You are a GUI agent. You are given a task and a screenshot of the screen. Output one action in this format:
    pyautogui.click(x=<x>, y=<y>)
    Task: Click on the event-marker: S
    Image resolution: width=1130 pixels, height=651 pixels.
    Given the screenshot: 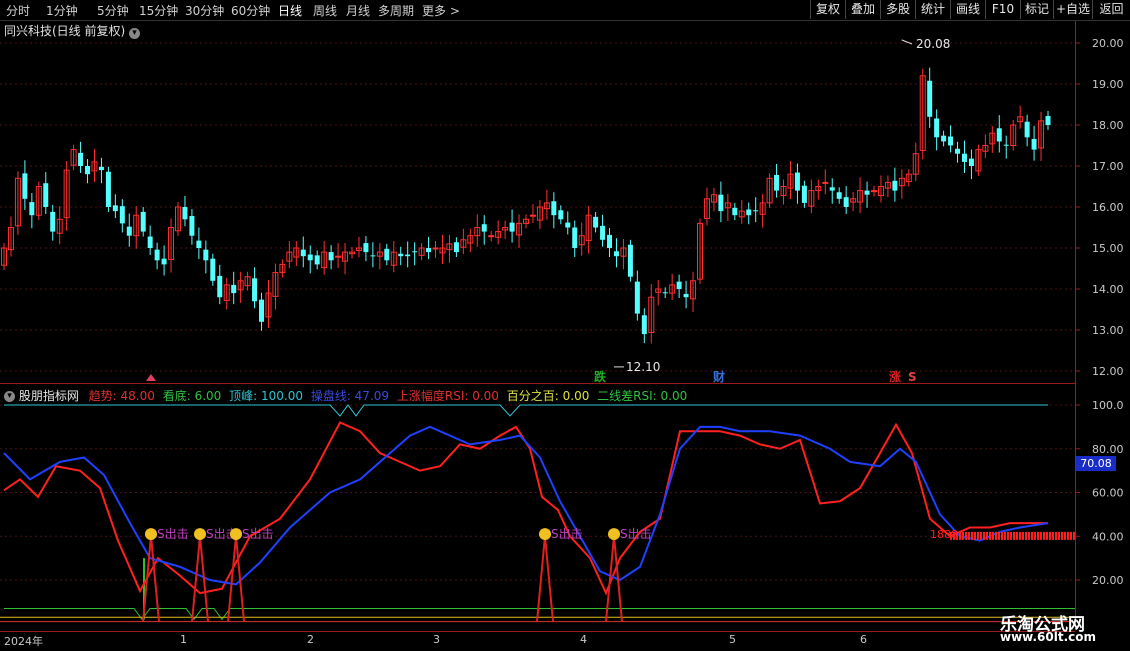 What is the action you would take?
    pyautogui.click(x=912, y=377)
    